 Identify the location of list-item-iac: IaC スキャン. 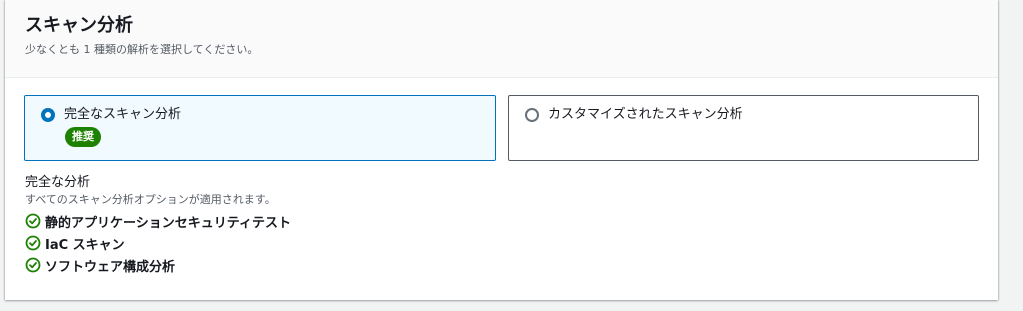
(158, 243).